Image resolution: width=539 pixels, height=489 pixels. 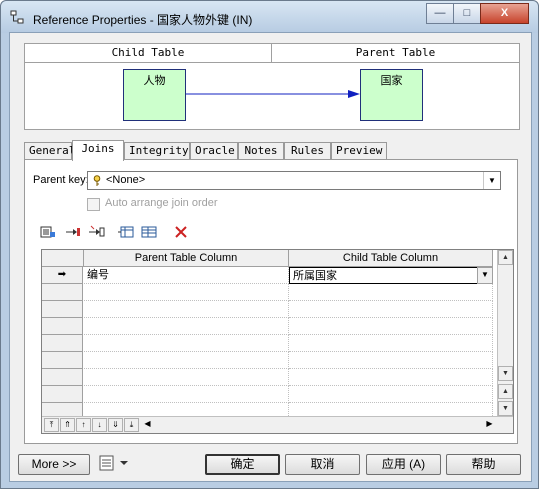 I want to click on minimize-icon: —, so click(x=440, y=13).